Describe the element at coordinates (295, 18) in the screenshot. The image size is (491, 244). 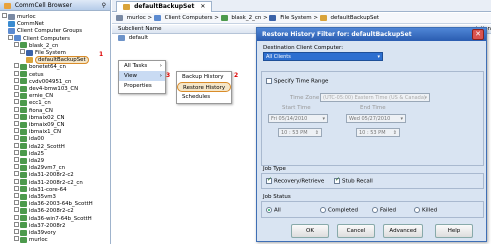
I see `breadcrumb-item-3: File System` at that location.